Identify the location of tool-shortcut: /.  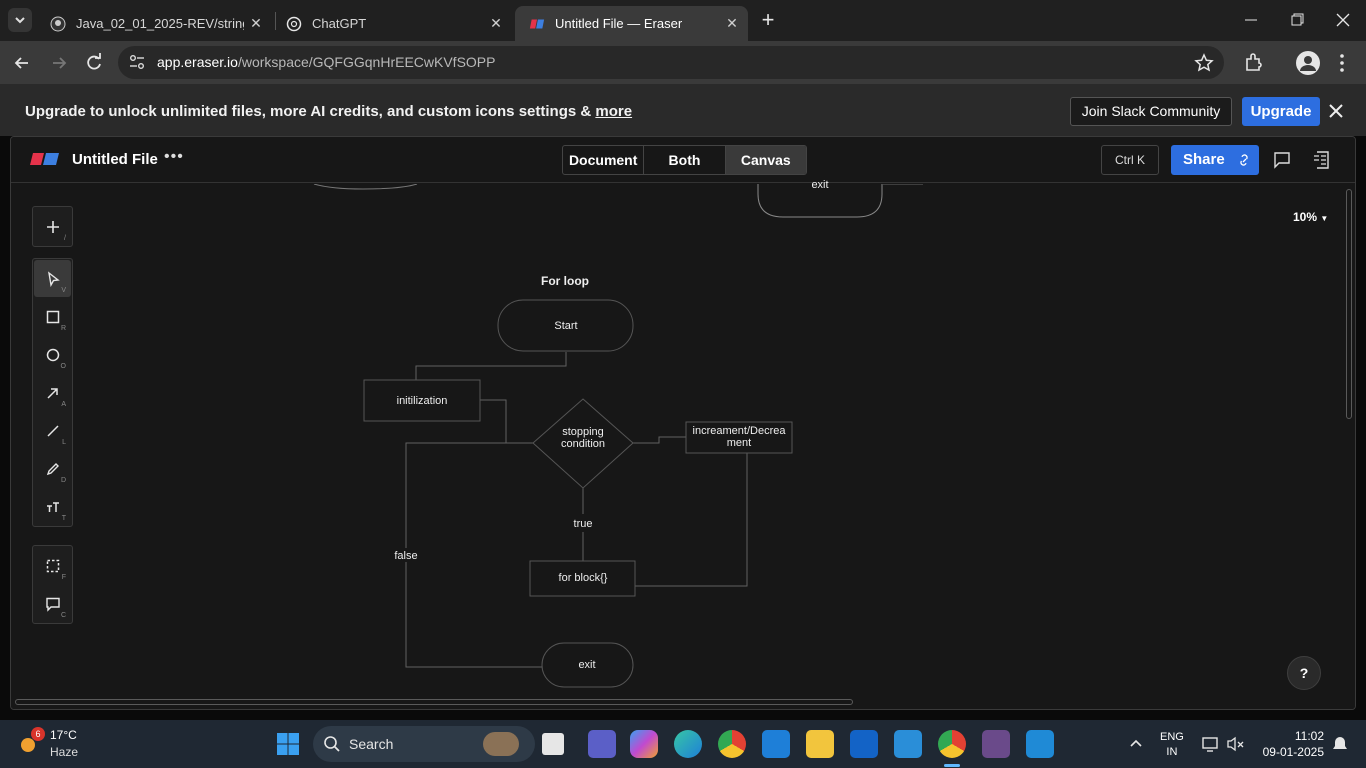
(65, 238).